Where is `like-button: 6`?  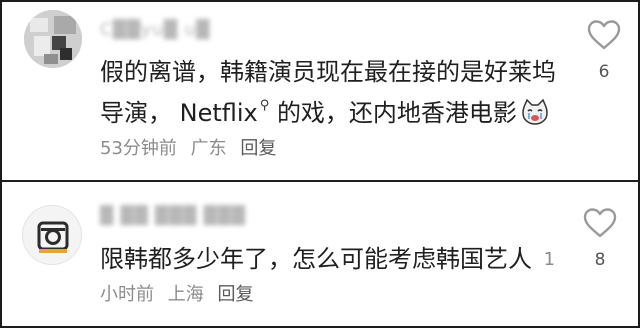 like-button: 6 is located at coordinates (604, 51).